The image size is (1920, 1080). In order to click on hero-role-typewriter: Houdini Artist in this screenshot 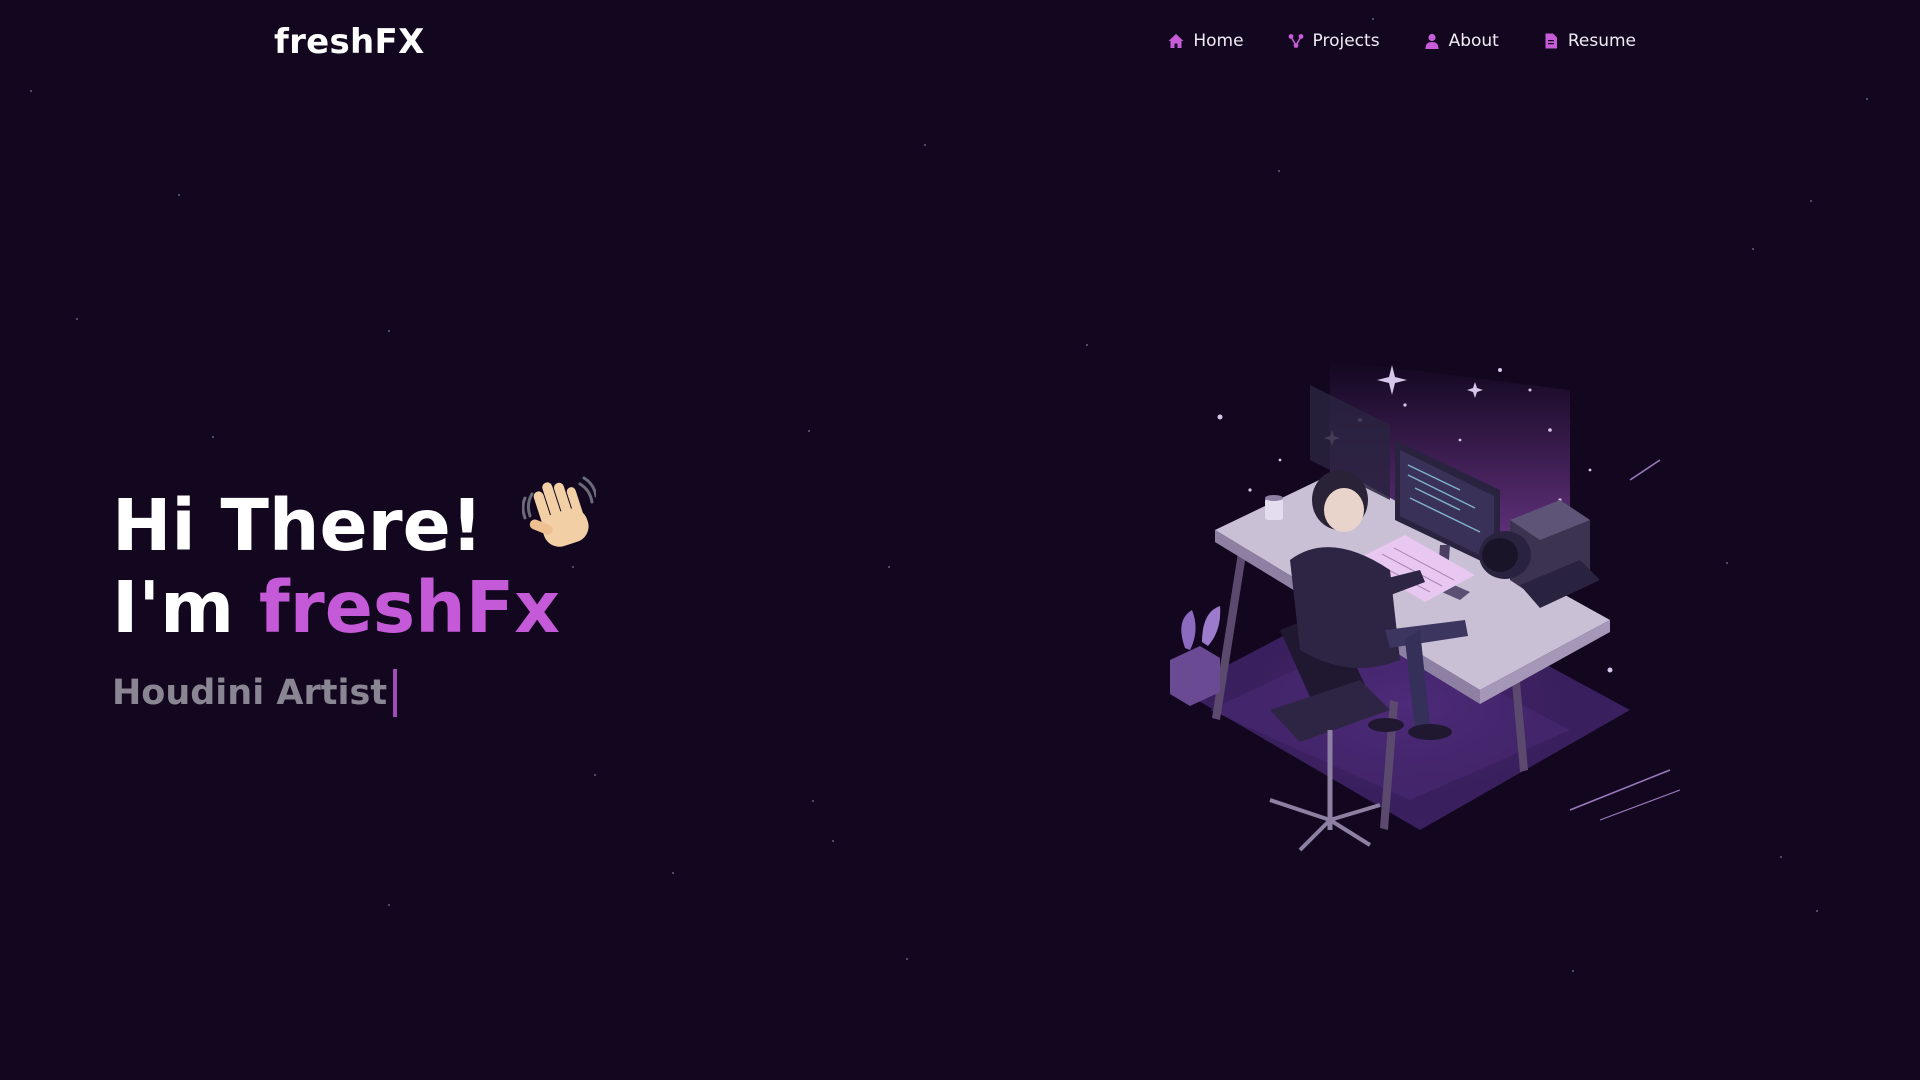, I will do `click(354, 692)`.